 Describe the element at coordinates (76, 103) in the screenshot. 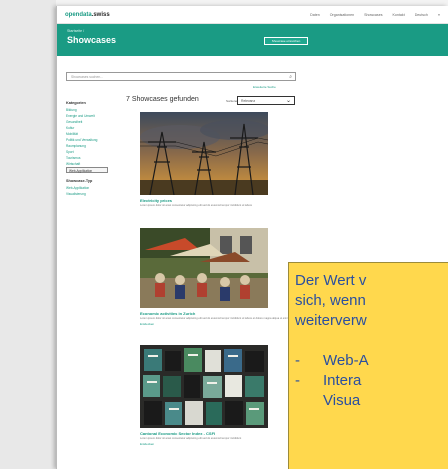

I see `filter-group-title: Kategorien` at that location.